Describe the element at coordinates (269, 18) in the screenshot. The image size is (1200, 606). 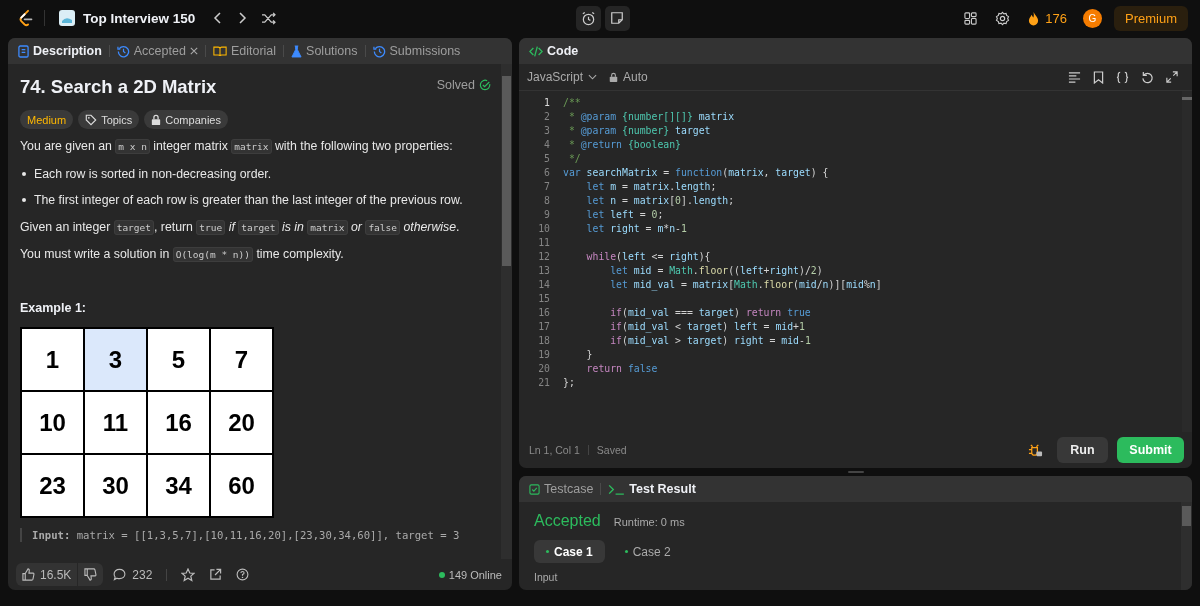
I see `shuffle-icon` at that location.